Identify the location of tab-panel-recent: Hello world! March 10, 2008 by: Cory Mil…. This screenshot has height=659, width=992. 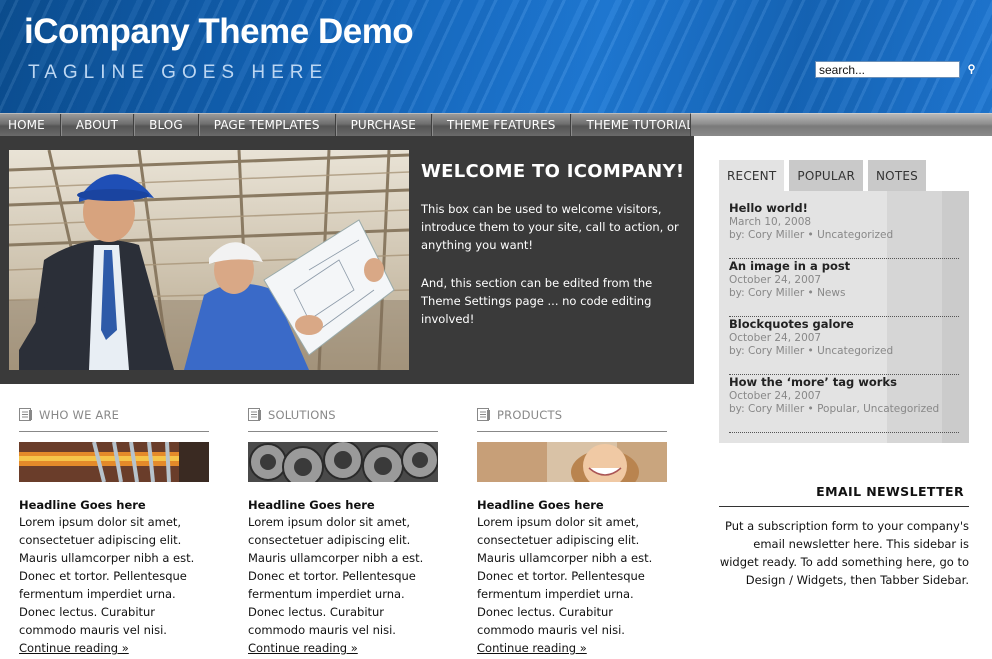
(844, 317).